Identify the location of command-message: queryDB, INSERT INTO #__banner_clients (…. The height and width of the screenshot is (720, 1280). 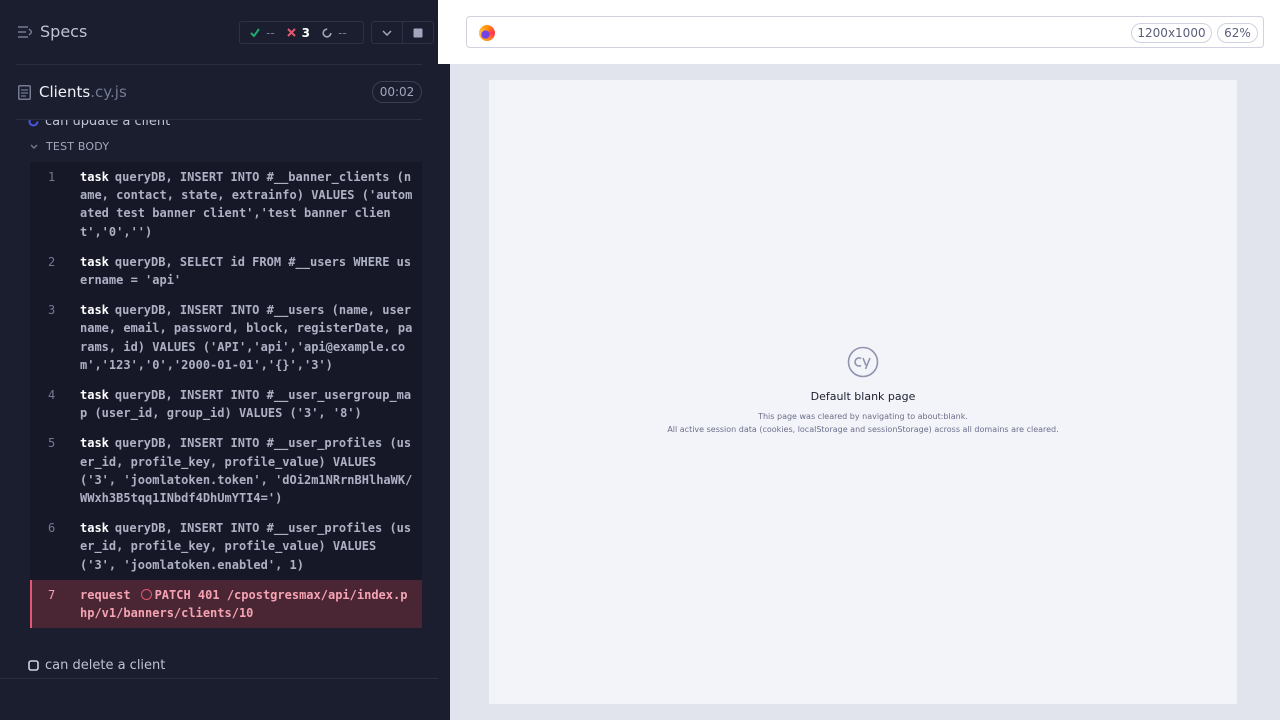
(246, 204).